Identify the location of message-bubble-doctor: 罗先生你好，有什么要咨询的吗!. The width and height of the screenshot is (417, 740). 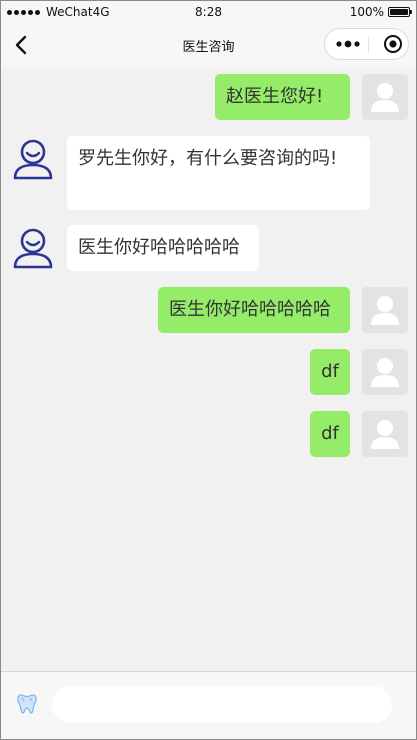
(218, 173).